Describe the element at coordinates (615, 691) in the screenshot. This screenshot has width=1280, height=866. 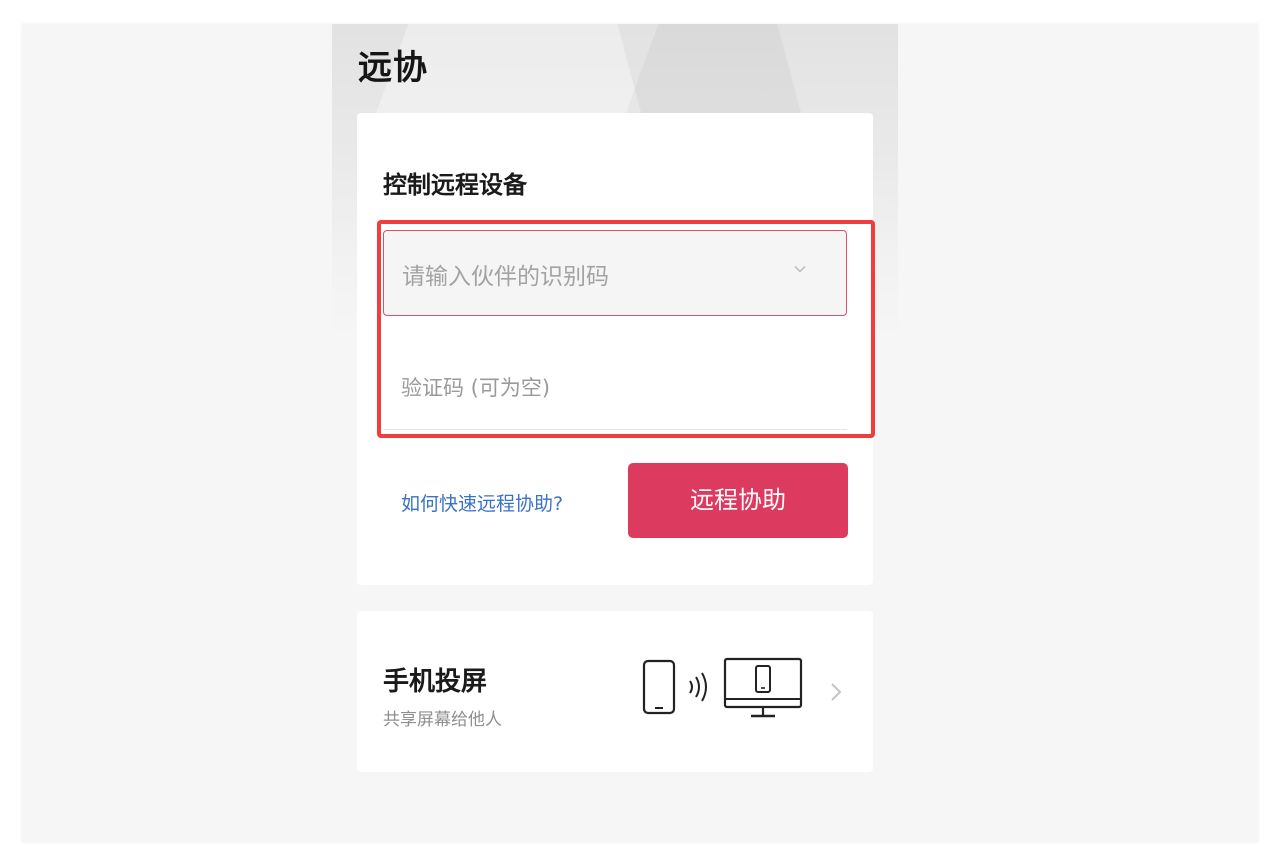
I see `screen-cast-card: 手机投屏 共享屏幕给他人` at that location.